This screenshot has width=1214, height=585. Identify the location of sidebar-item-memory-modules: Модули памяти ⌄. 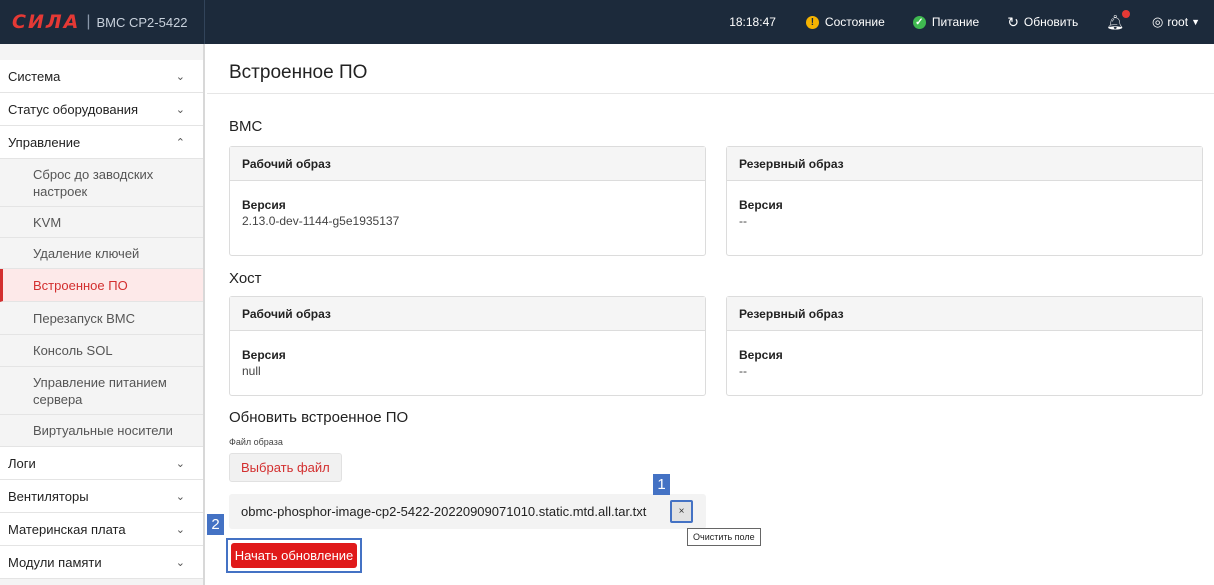
(101, 562).